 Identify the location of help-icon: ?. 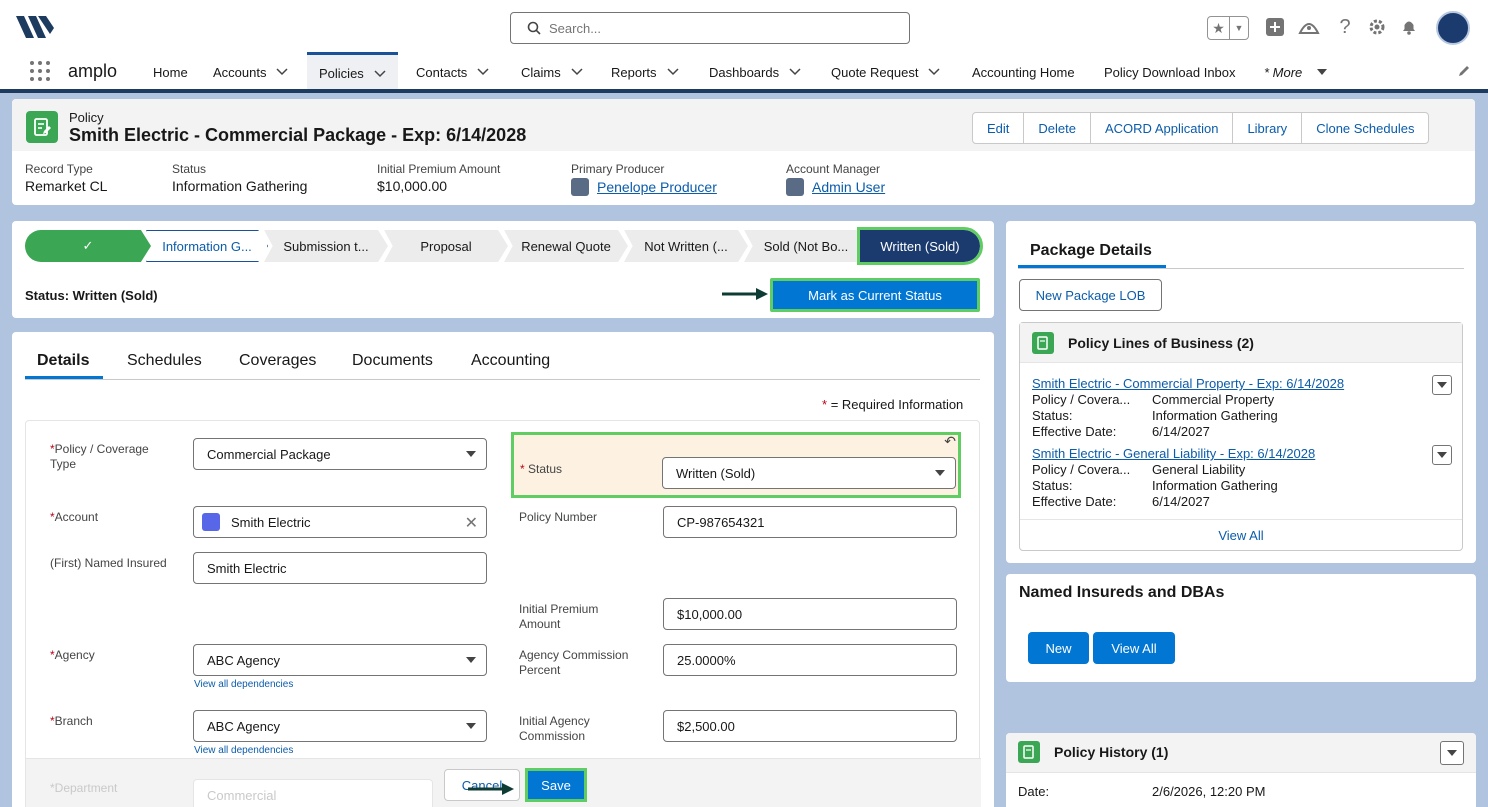
(1345, 27).